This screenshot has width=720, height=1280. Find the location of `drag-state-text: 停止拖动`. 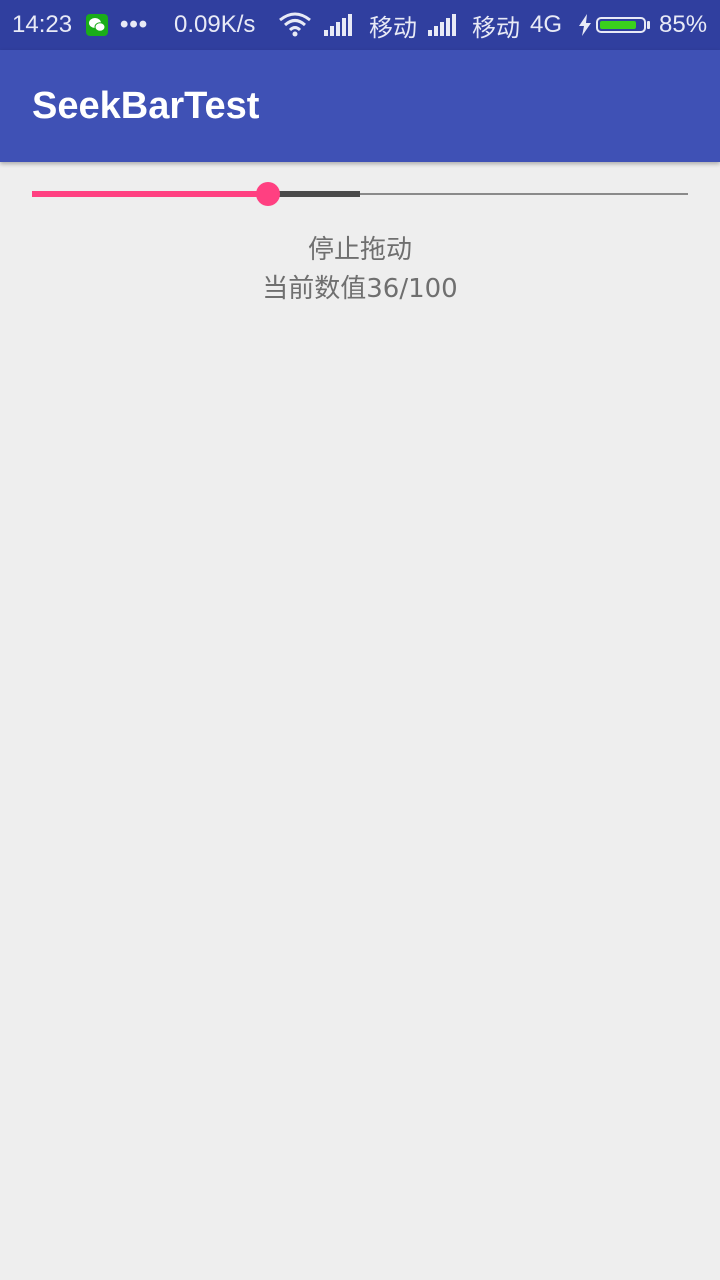

drag-state-text: 停止拖动 is located at coordinates (359, 250).